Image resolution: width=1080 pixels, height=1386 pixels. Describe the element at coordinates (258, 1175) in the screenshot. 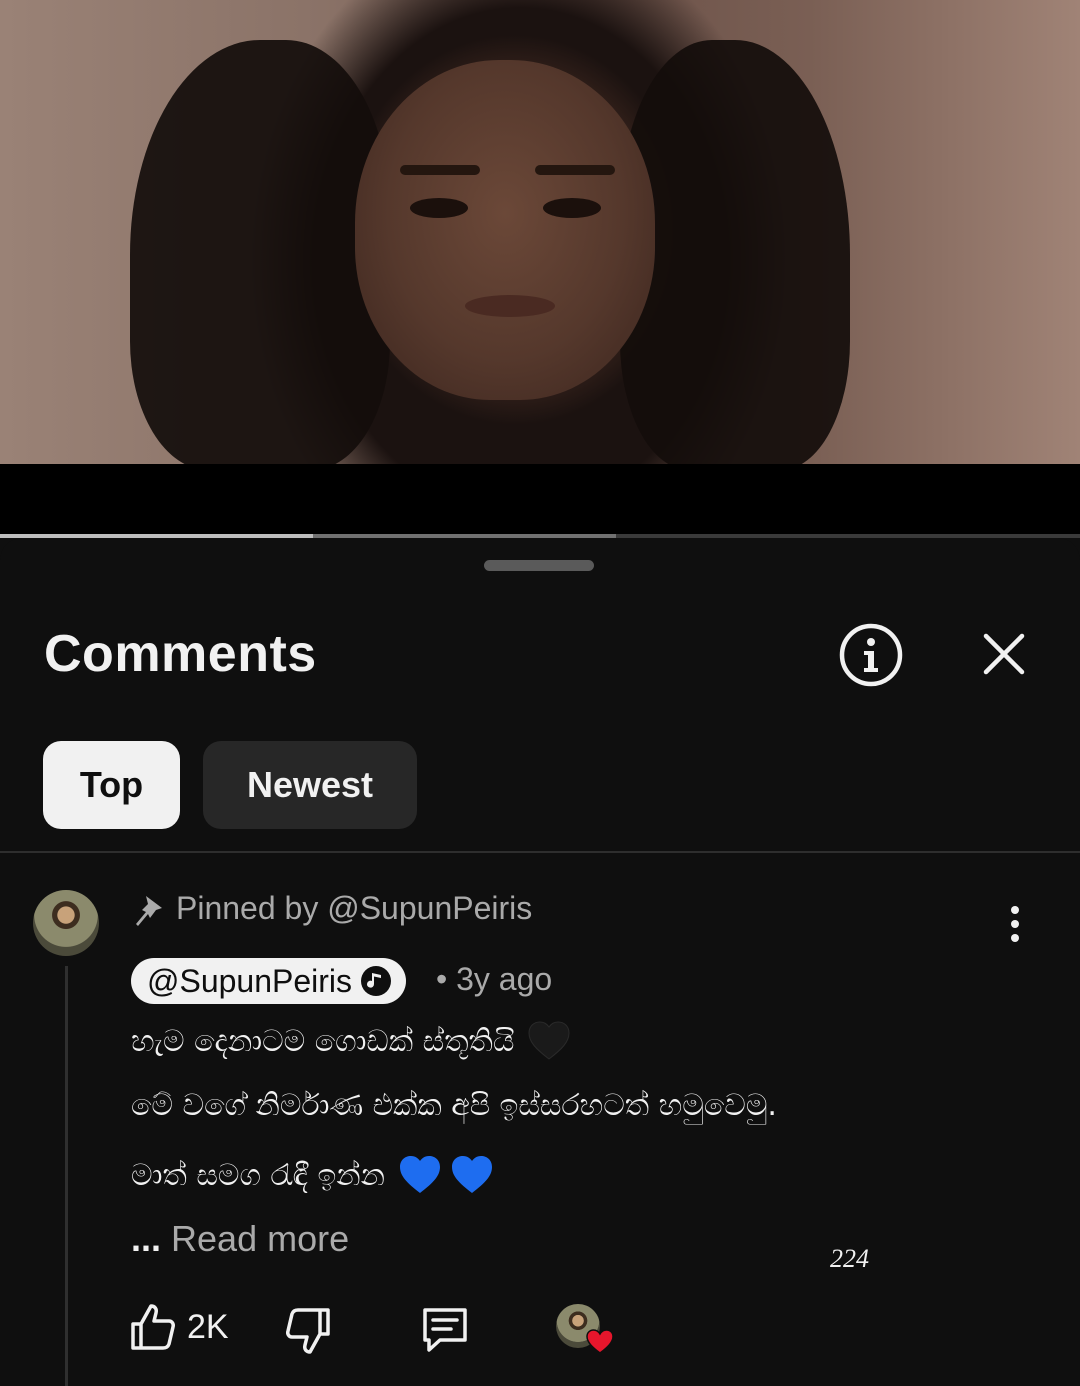

I see `comment-text-3: මාත් සමග රැඳී ඉන්න` at that location.